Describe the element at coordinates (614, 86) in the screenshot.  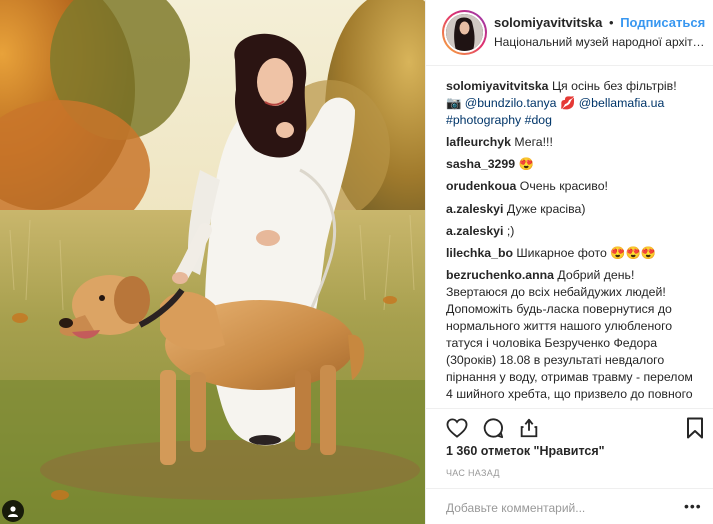
I see `caption-text: Ця осінь без фільтрів!` at that location.